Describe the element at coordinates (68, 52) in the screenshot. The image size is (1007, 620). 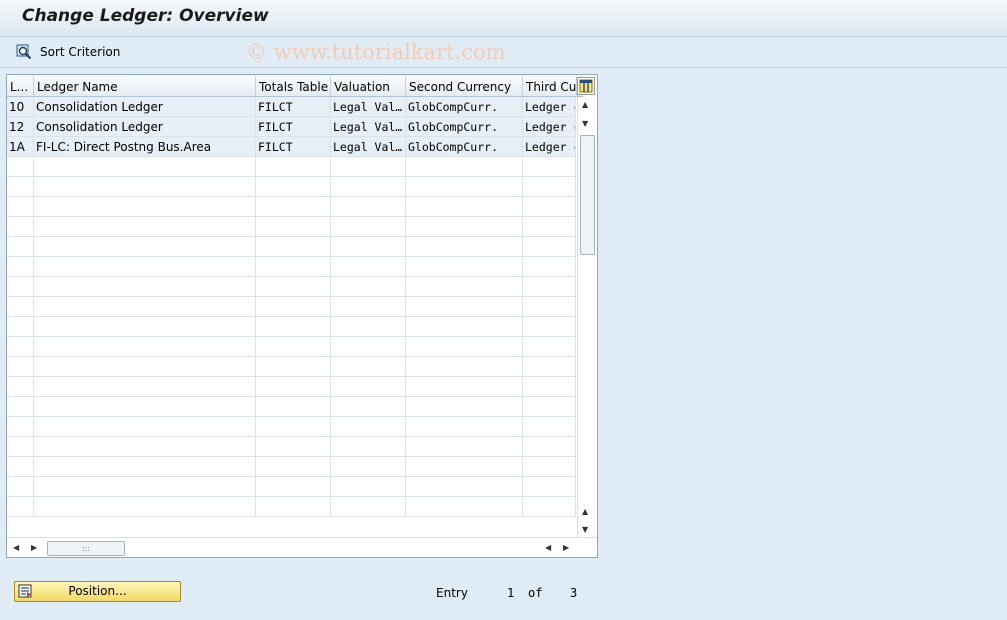
I see `sort-criterion-button: Sort Criterion` at that location.